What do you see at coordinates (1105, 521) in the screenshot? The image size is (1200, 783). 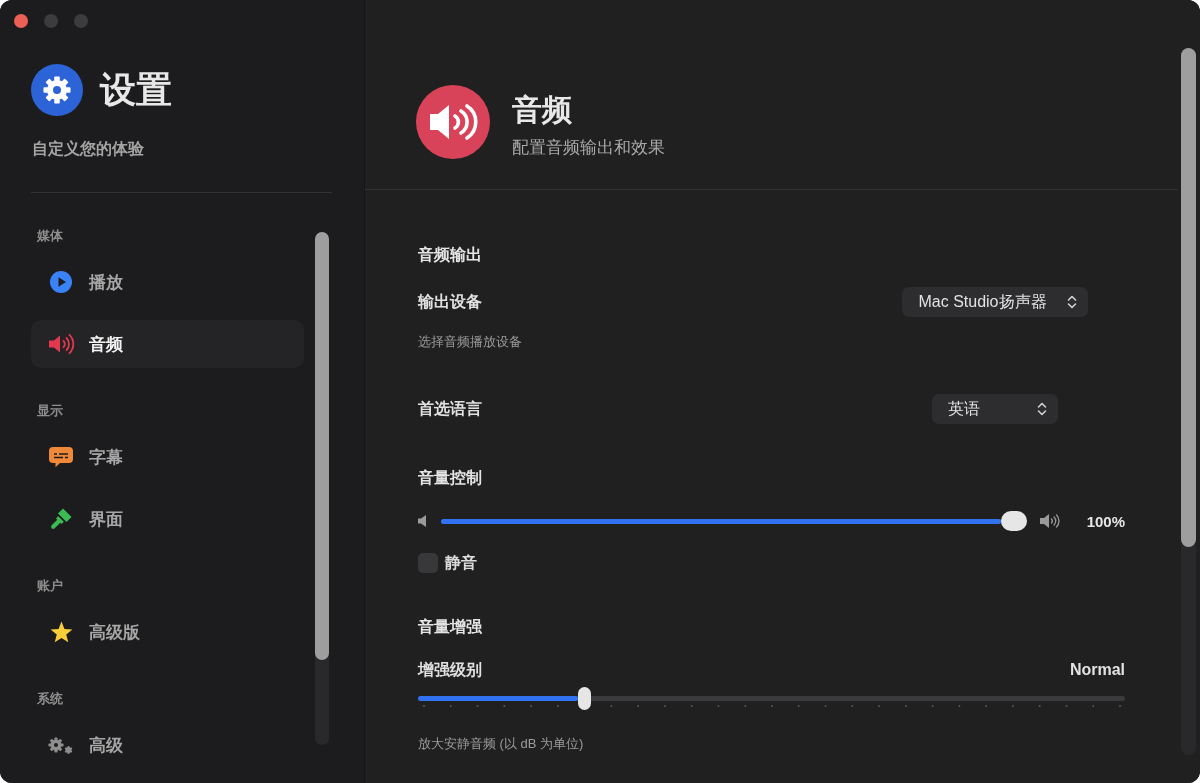 I see `volume-reading: 100%` at bounding box center [1105, 521].